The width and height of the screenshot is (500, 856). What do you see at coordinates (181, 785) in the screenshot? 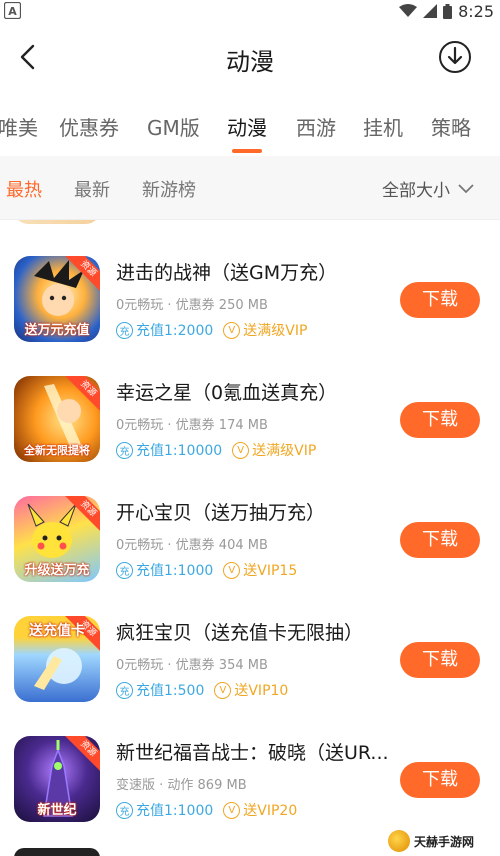
I see `game-meta: 变速版 · 动作 869 MB` at bounding box center [181, 785].